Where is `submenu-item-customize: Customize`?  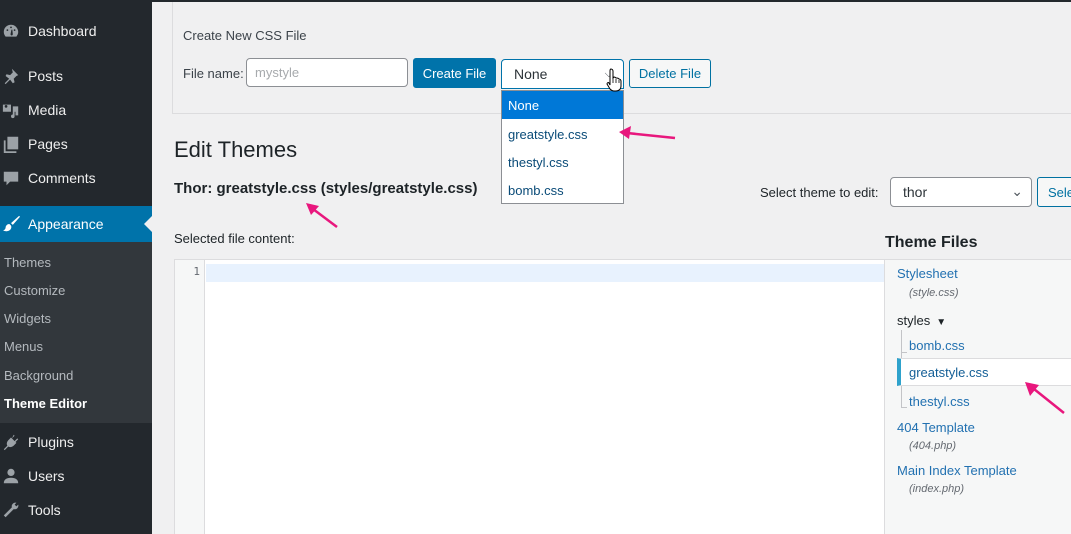 submenu-item-customize: Customize is located at coordinates (34, 290).